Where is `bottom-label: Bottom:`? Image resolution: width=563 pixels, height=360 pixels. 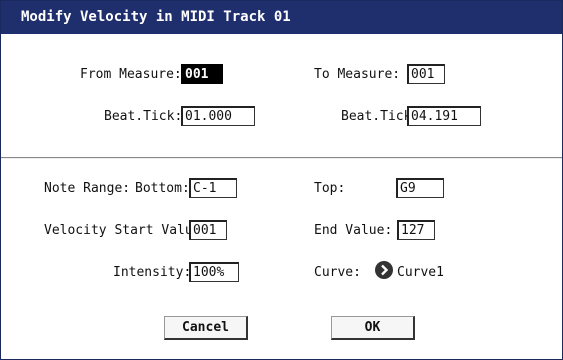
bottom-label: Bottom: is located at coordinates (162, 188).